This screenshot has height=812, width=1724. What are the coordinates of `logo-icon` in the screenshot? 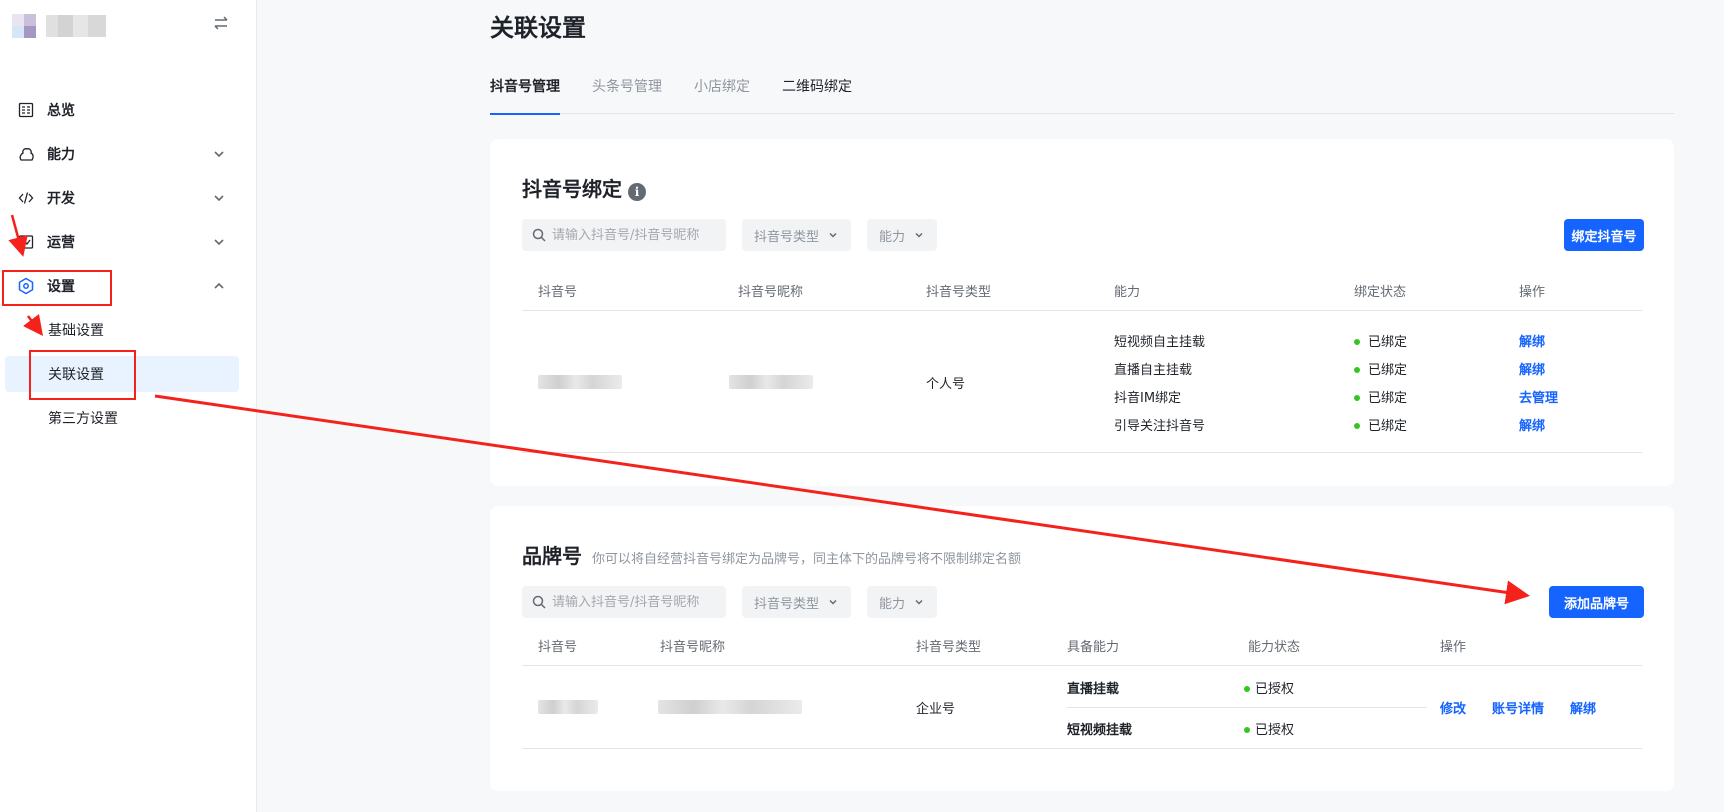 It's located at (24, 26).